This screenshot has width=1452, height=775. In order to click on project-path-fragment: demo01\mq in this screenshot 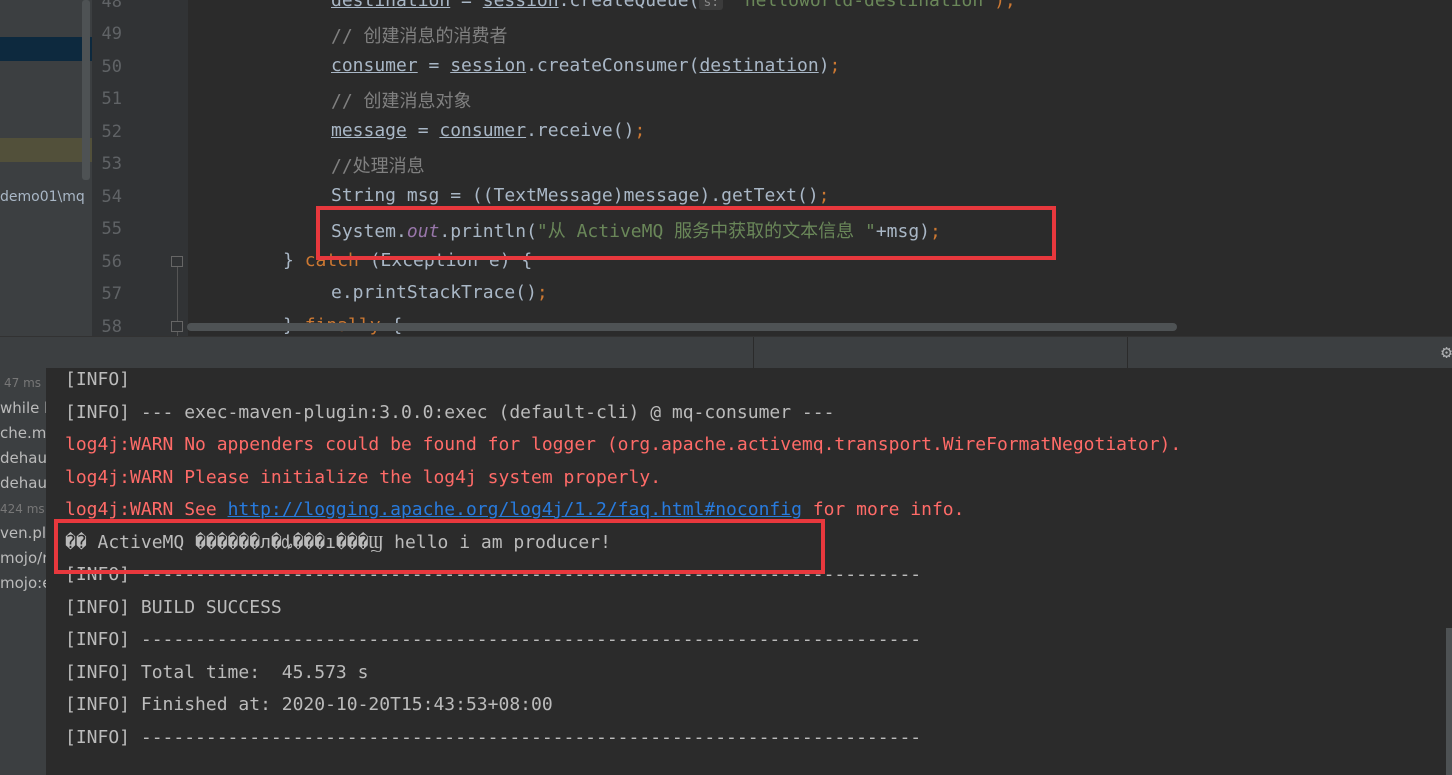, I will do `click(42, 197)`.